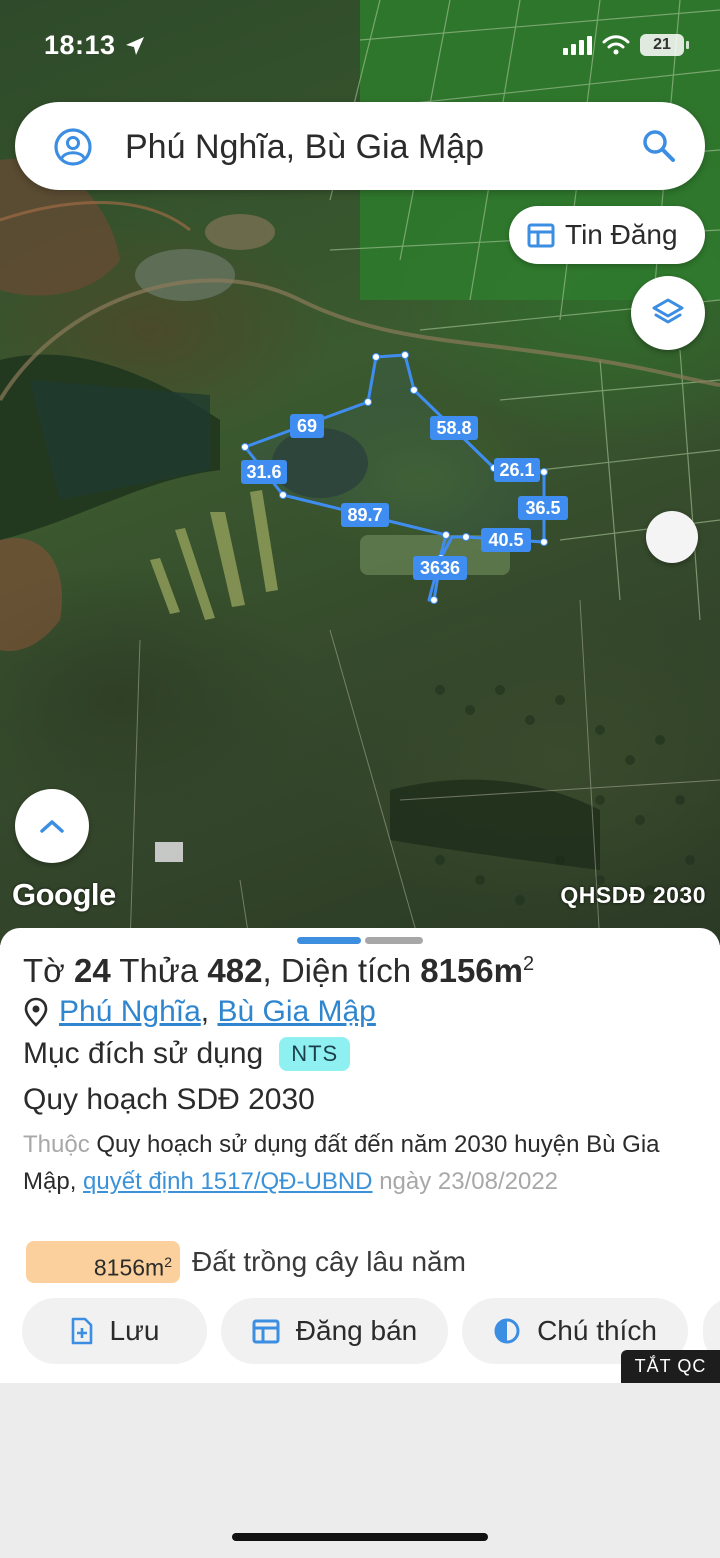 This screenshot has width=720, height=1558. What do you see at coordinates (672, 537) in the screenshot?
I see `side-drawer-handle` at bounding box center [672, 537].